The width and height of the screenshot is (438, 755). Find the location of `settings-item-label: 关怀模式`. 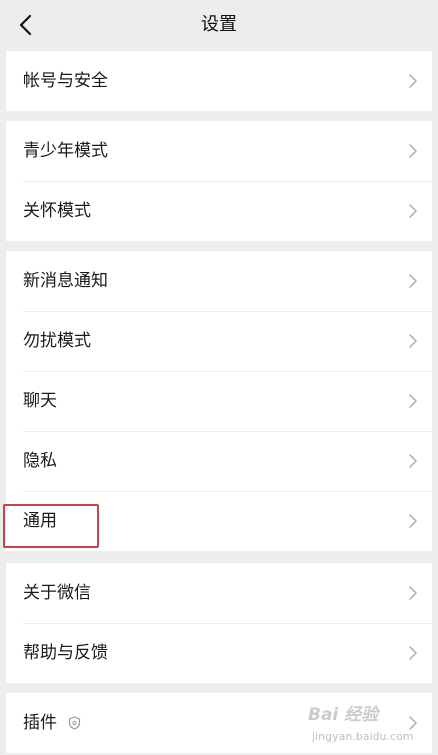

settings-item-label: 关怀模式 is located at coordinates (57, 211).